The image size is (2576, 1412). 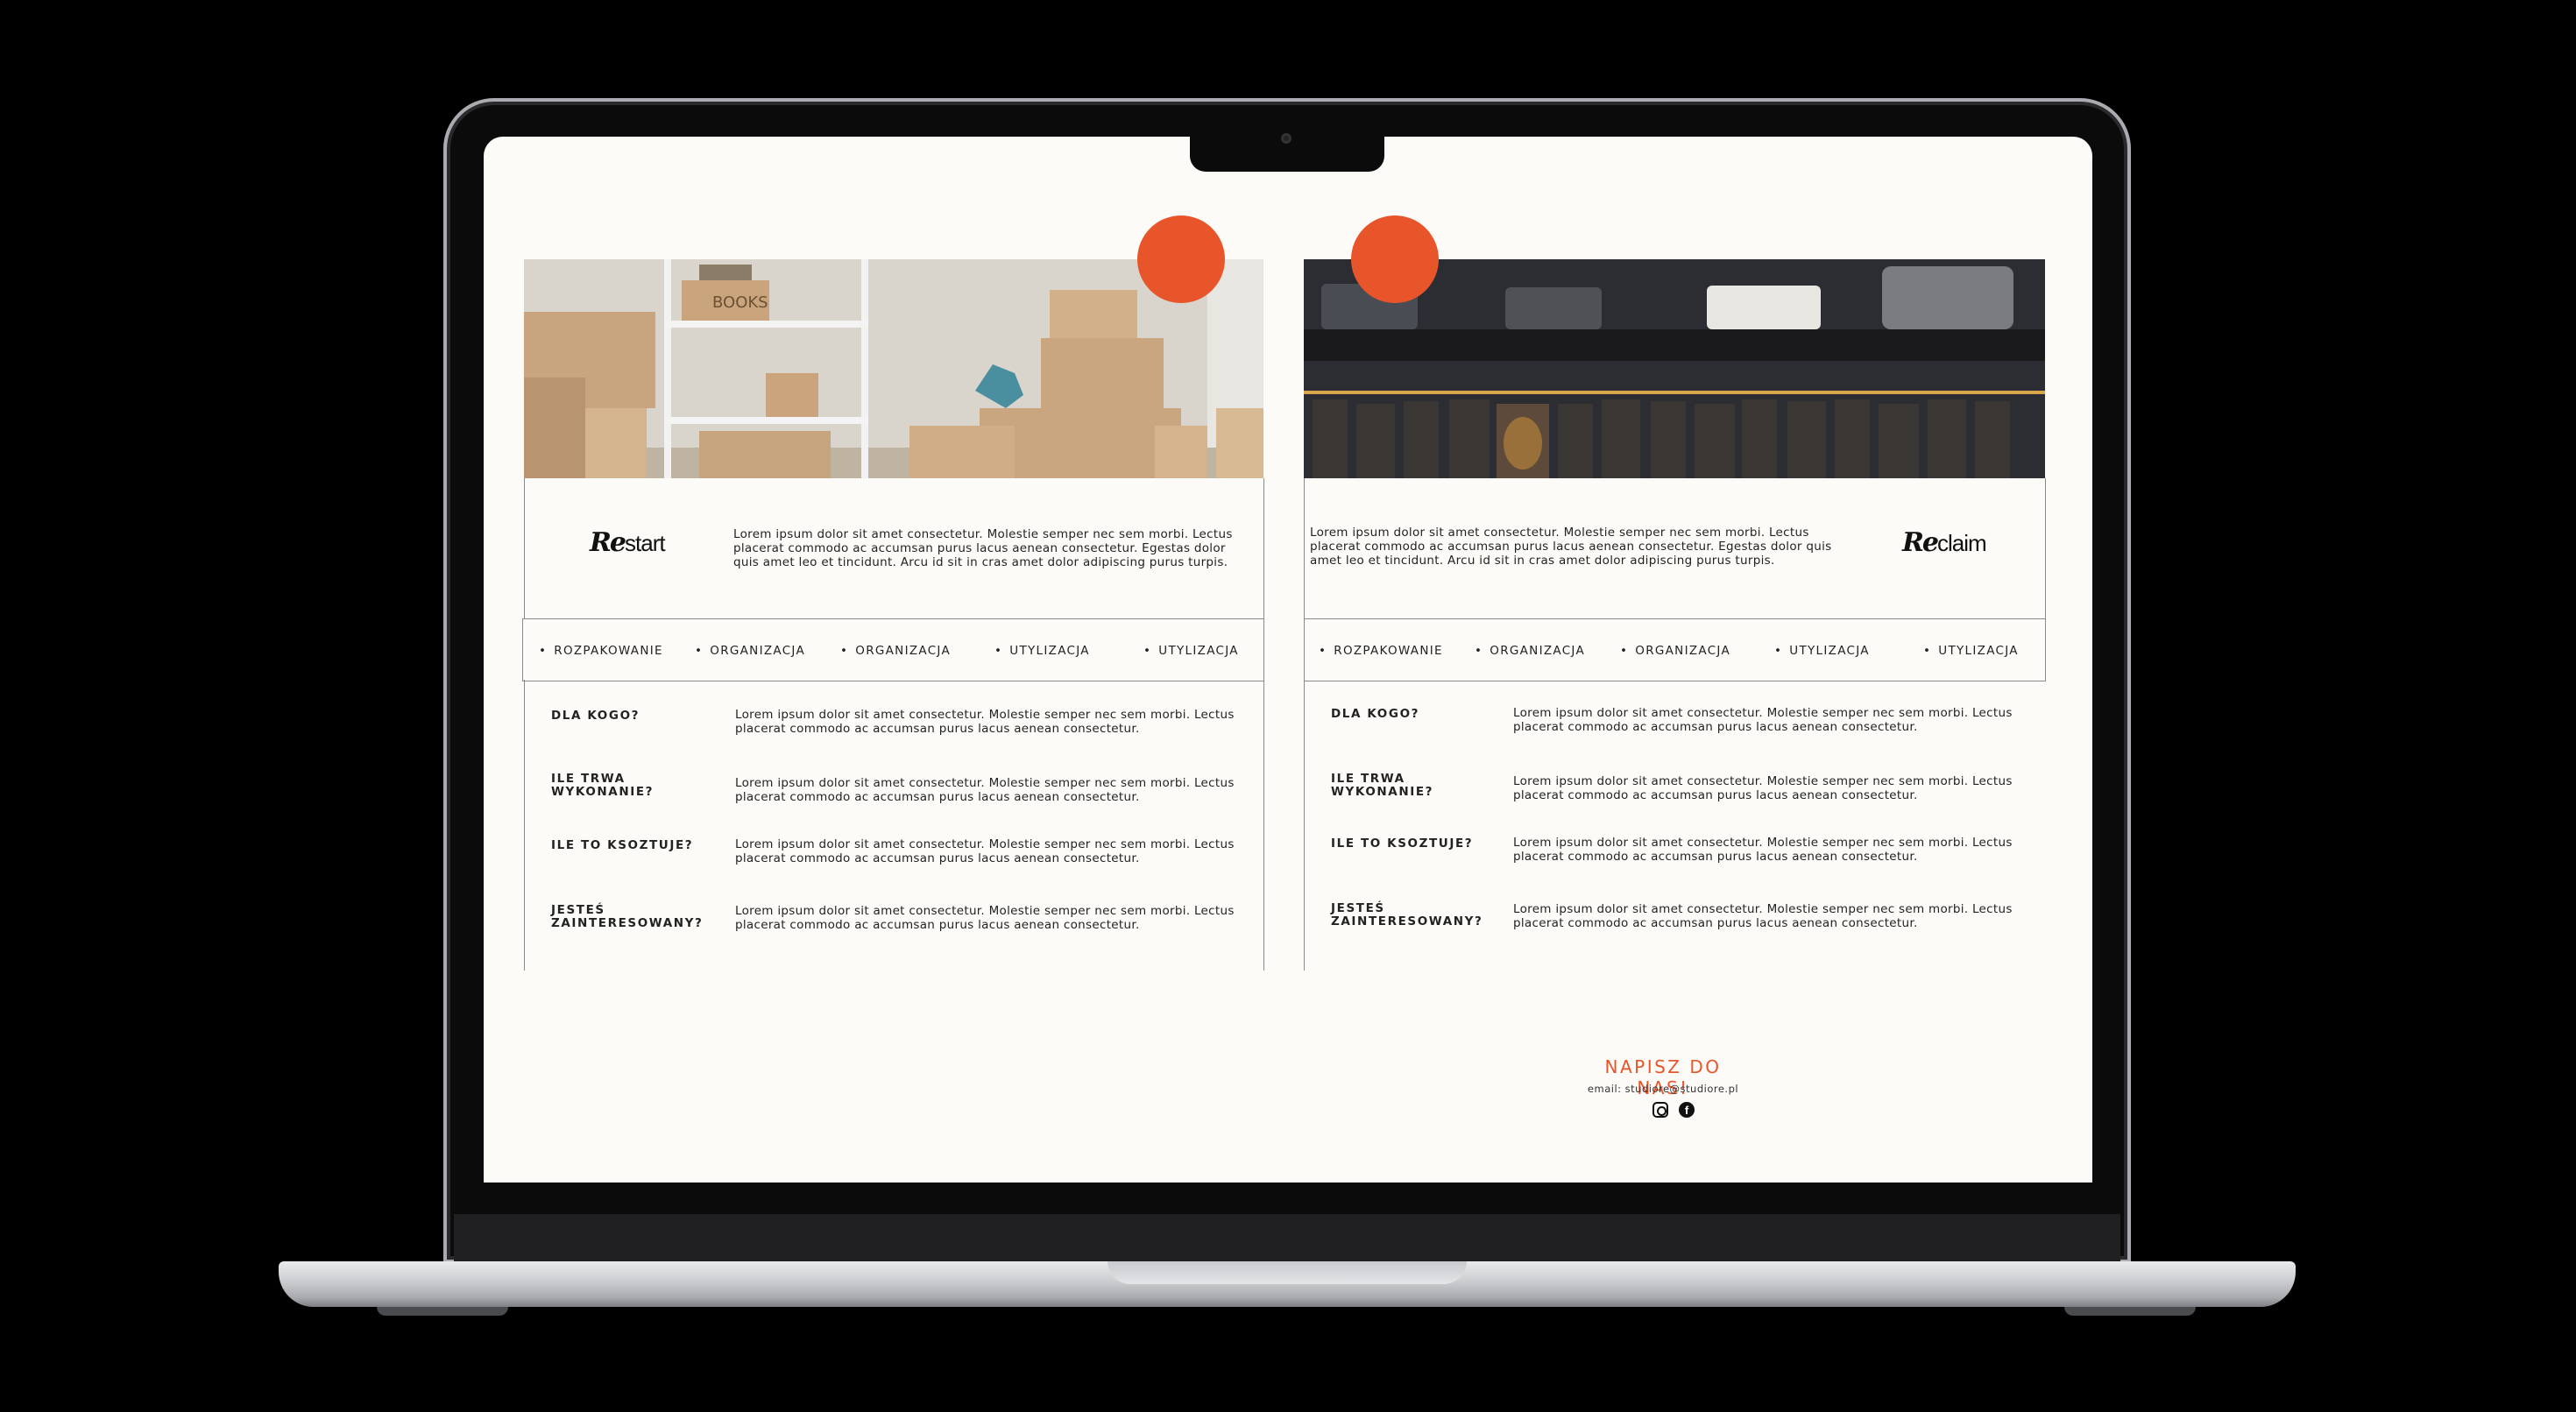 What do you see at coordinates (1660, 1110) in the screenshot?
I see `instagram-icon` at bounding box center [1660, 1110].